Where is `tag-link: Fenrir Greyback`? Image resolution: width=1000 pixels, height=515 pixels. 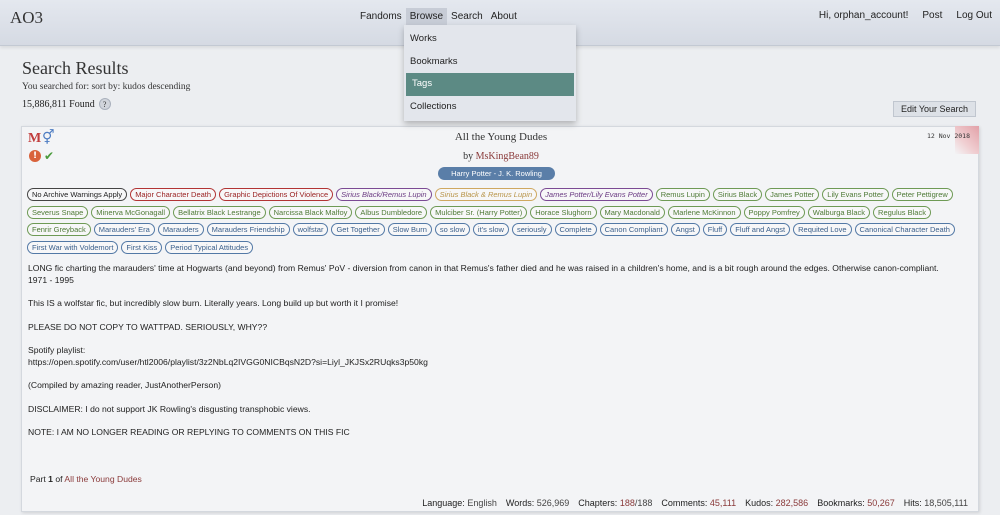
tag-link: Fenrir Greyback is located at coordinates (59, 229).